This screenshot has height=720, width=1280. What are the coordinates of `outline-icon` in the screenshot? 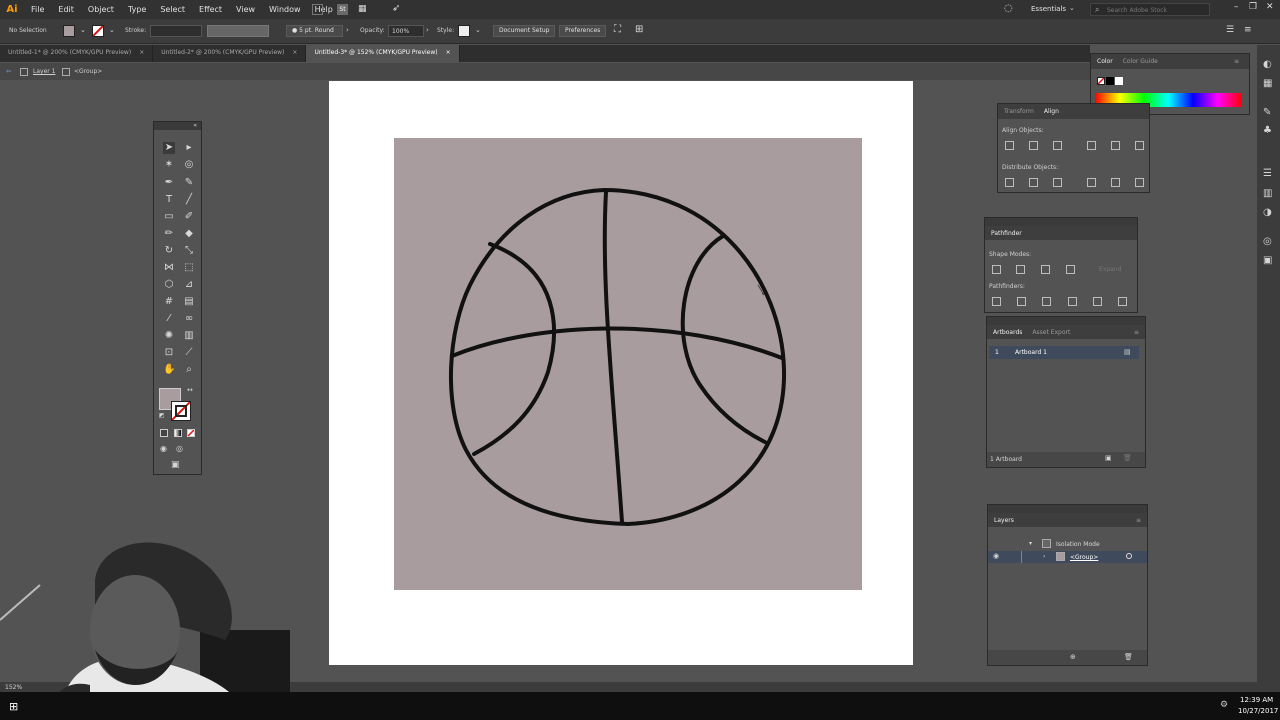 It's located at (1097, 301).